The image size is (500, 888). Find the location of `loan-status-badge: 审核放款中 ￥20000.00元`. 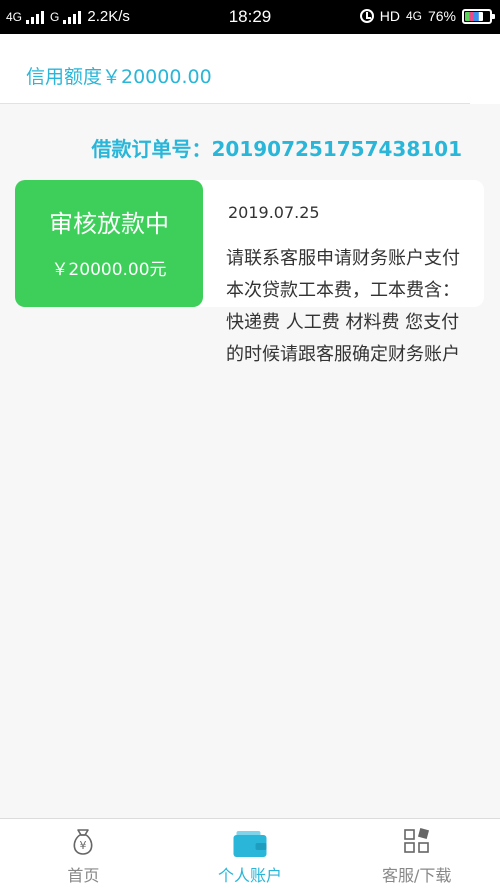

loan-status-badge: 审核放款中 ￥20000.00元 is located at coordinates (109, 243).